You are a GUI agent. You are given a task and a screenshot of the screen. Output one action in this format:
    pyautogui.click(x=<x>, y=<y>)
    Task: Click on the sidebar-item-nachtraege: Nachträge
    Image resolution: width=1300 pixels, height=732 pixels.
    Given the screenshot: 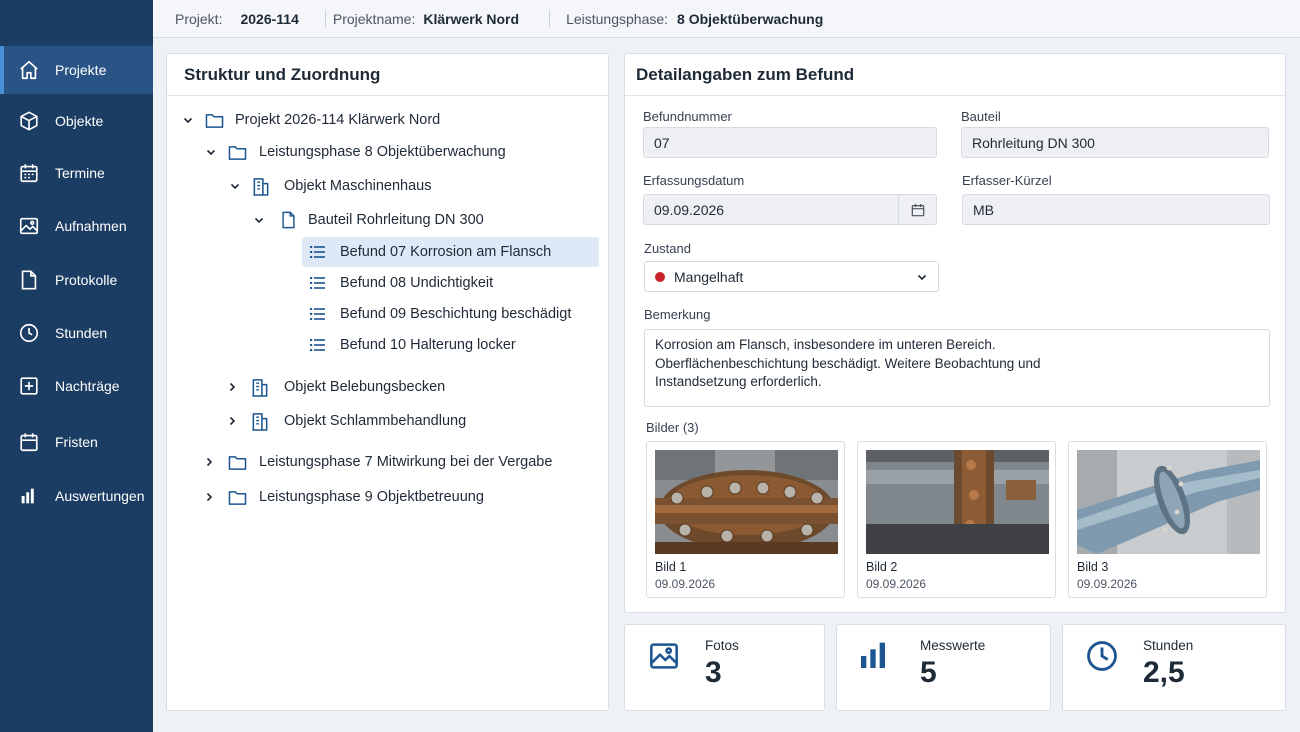 What is the action you would take?
    pyautogui.click(x=76, y=386)
    